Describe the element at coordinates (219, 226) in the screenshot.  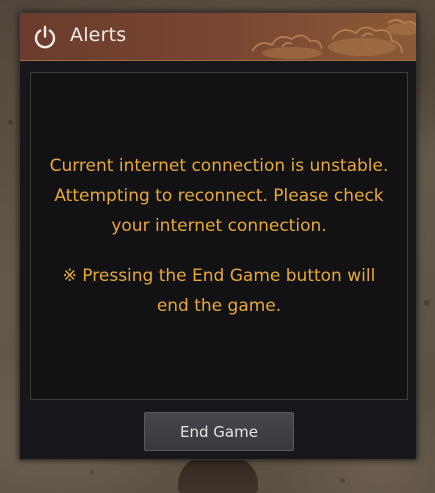
I see `message-line: your internet connection.` at that location.